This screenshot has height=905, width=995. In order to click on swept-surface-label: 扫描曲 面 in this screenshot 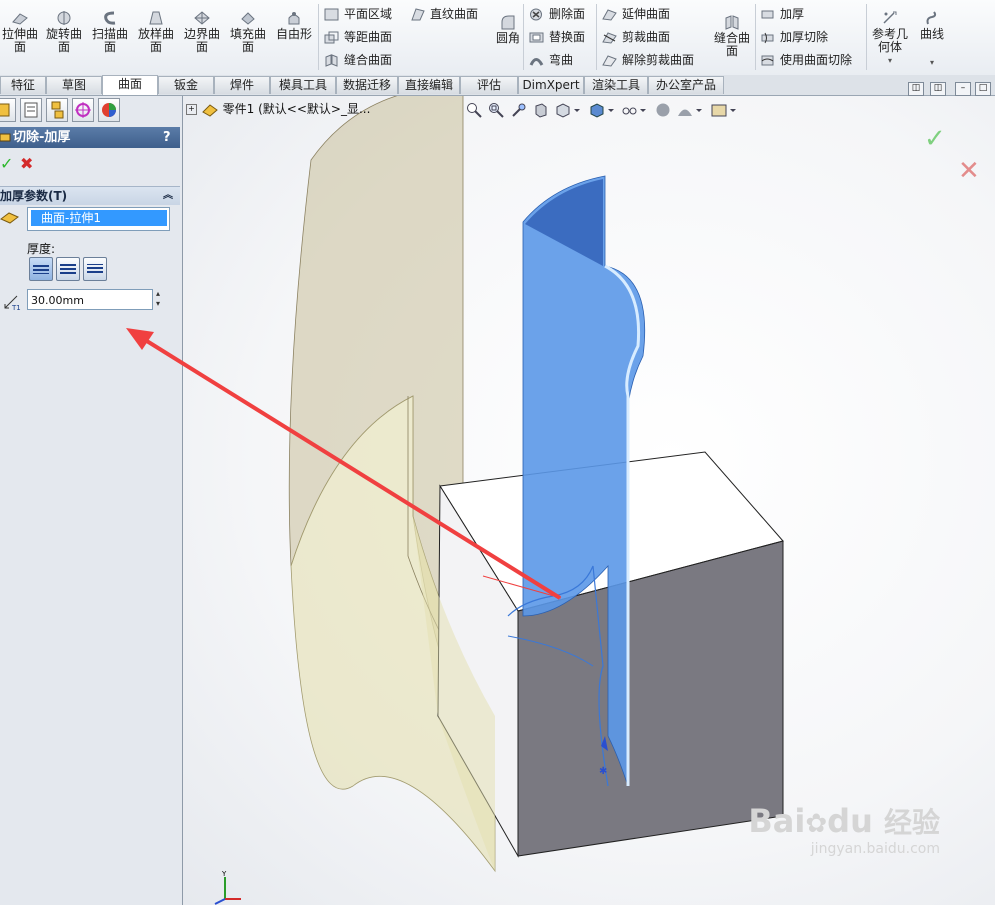, I will do `click(109, 40)`.